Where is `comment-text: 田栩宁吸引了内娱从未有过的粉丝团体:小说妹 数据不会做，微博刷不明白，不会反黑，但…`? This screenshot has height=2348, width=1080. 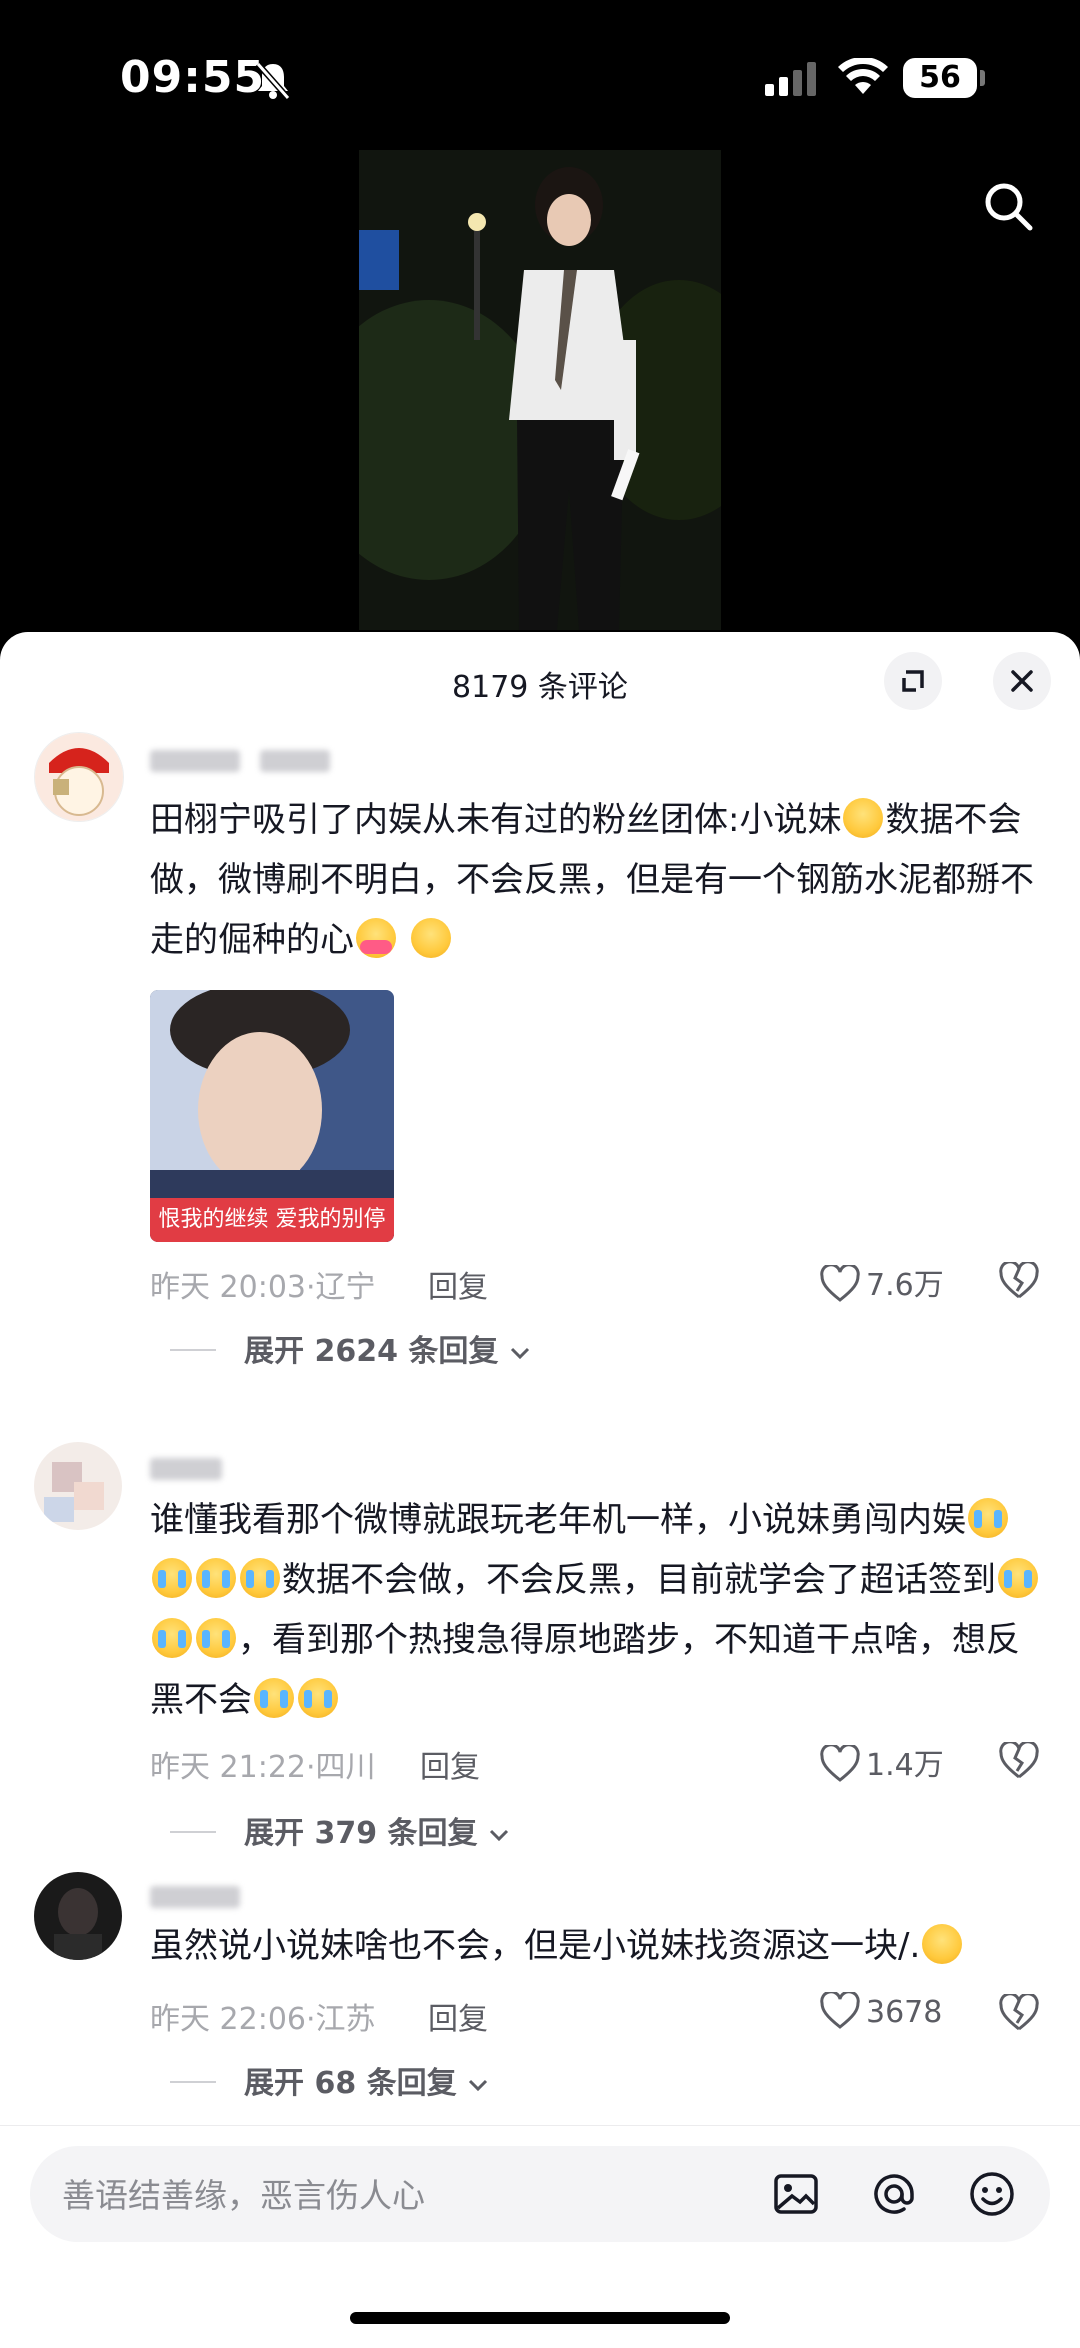 comment-text: 田栩宁吸引了内娱从未有过的粉丝团体:小说妹 数据不会做，微博刷不明白，不会反黑，但… is located at coordinates (600, 880).